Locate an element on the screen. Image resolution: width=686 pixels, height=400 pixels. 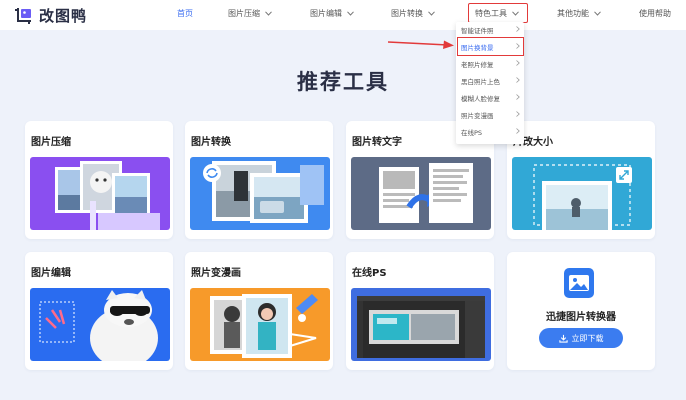
dropdown-item-label: 照片变漫画 is located at coordinates (477, 115).